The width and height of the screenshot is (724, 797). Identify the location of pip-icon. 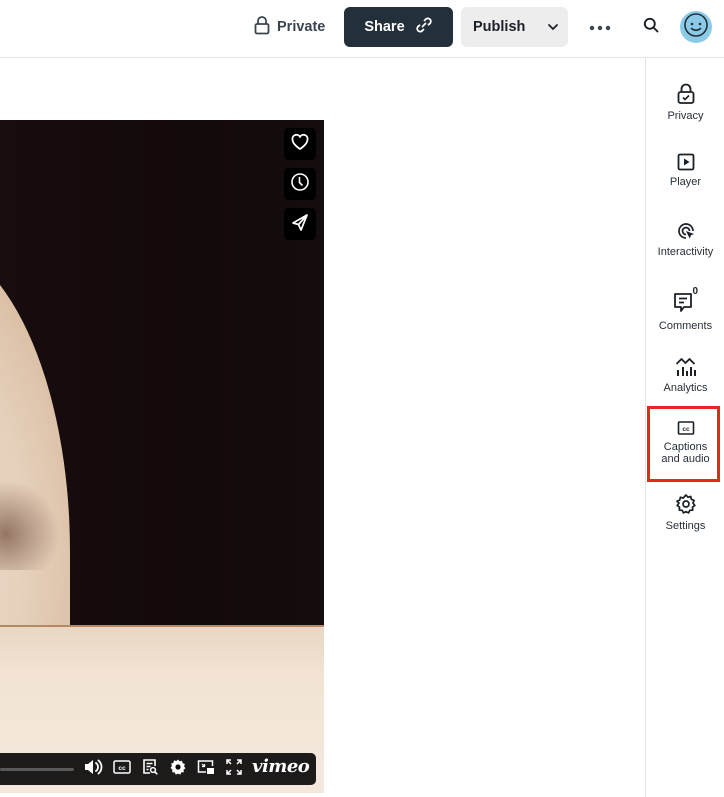
(206, 769).